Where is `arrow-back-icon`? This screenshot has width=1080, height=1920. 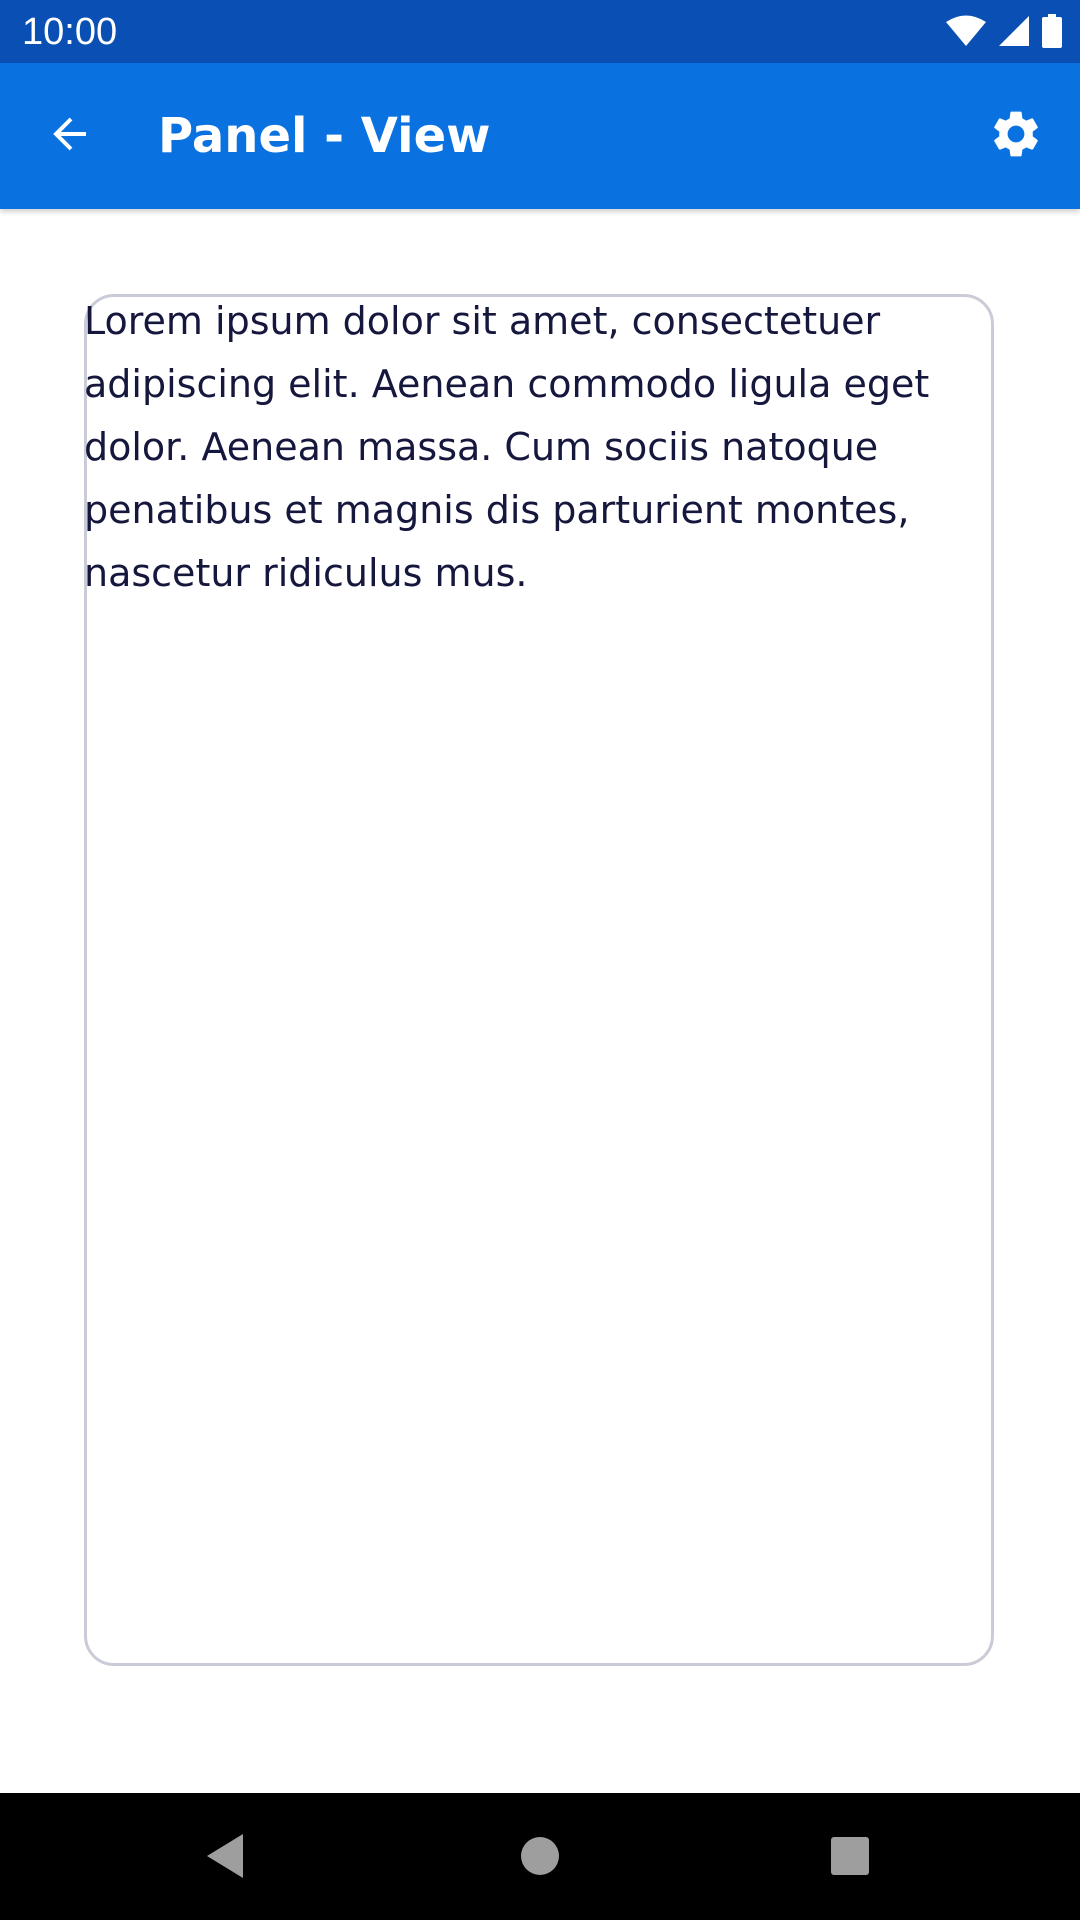 arrow-back-icon is located at coordinates (70, 136).